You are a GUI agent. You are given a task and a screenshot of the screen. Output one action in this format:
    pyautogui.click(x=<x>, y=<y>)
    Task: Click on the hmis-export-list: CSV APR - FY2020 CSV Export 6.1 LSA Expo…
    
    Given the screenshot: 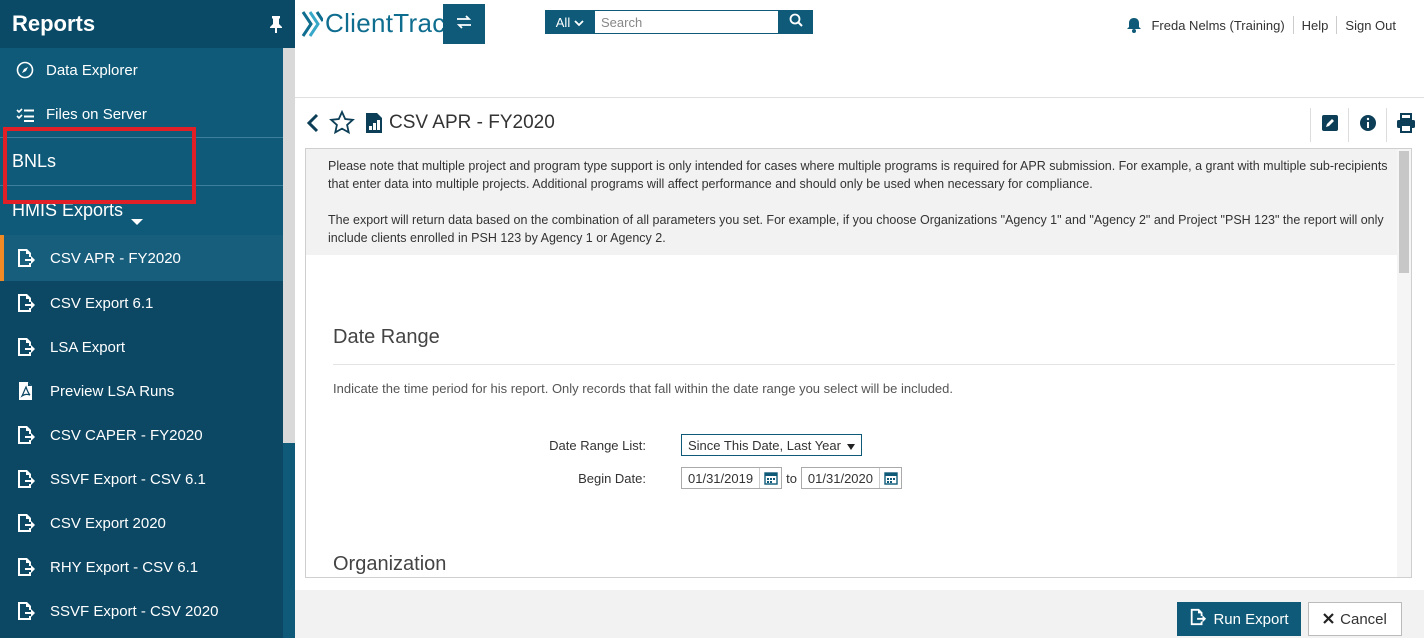 What is the action you would take?
    pyautogui.click(x=141, y=436)
    